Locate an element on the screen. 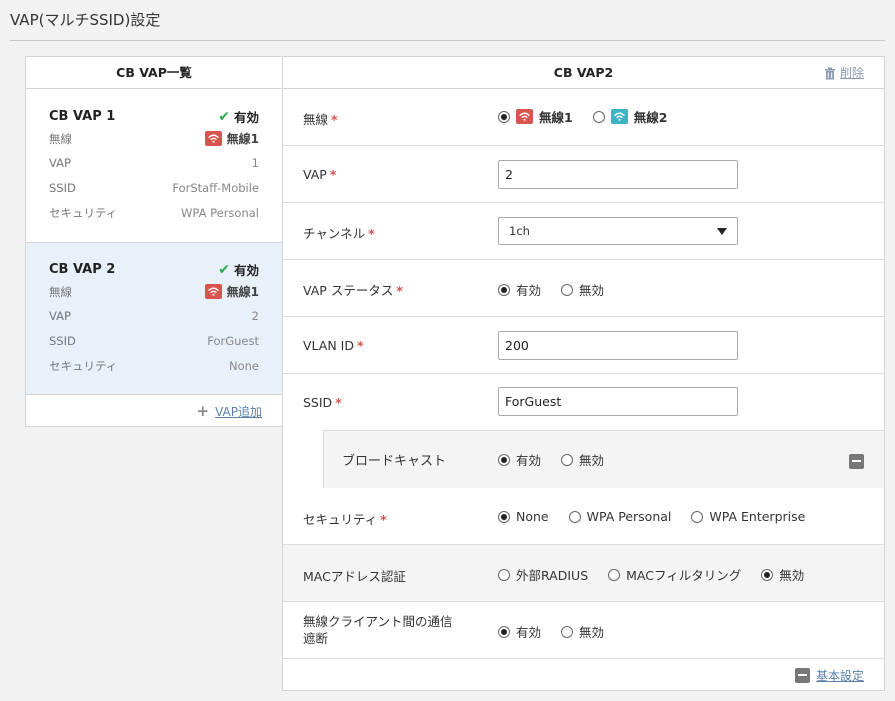 Image resolution: width=895 pixels, height=701 pixels. status-disabled-radio: 無効 is located at coordinates (582, 289).